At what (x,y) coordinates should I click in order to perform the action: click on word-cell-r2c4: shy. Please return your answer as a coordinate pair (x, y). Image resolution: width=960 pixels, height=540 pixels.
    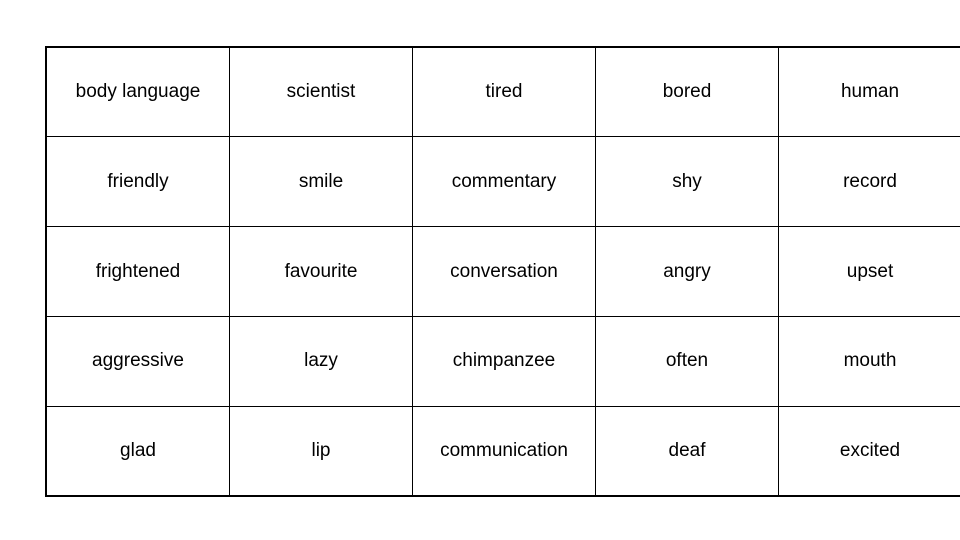
    Looking at the image, I should click on (687, 182).